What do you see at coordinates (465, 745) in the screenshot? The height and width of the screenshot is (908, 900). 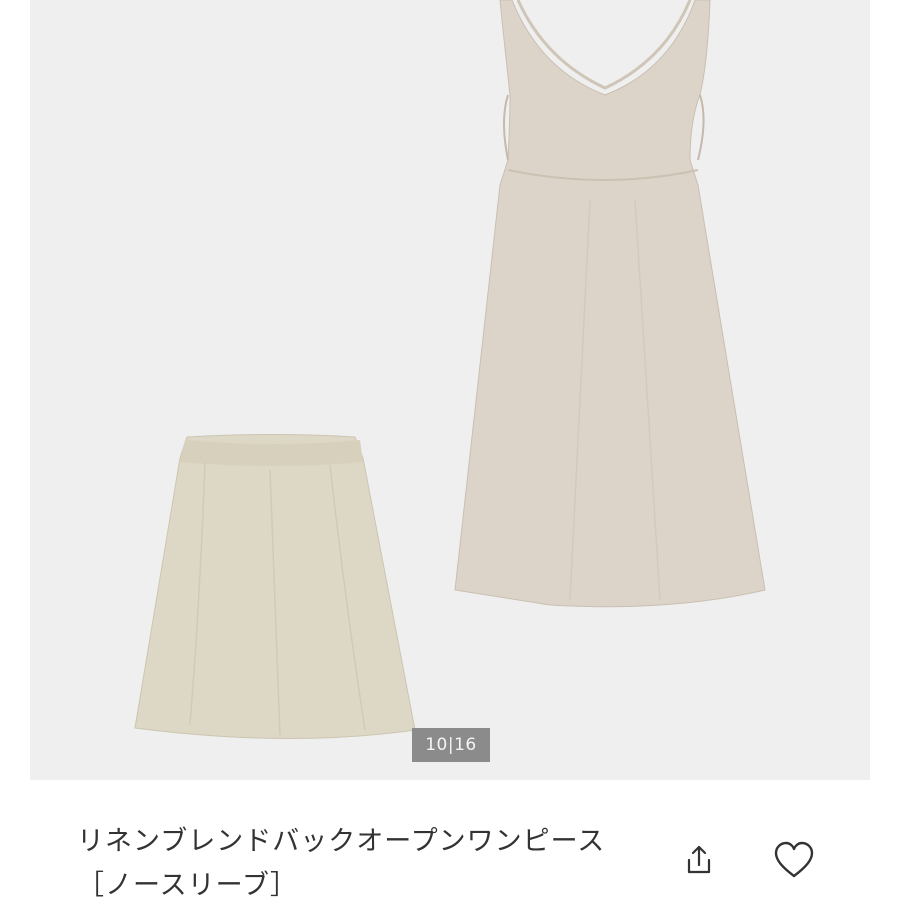 I see `counter-total: 16` at bounding box center [465, 745].